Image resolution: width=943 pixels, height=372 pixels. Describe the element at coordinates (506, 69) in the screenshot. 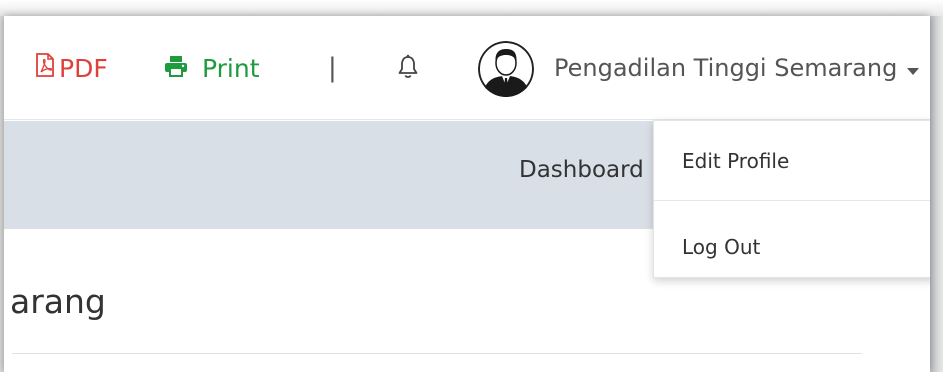

I see `user-avatar-icon` at that location.